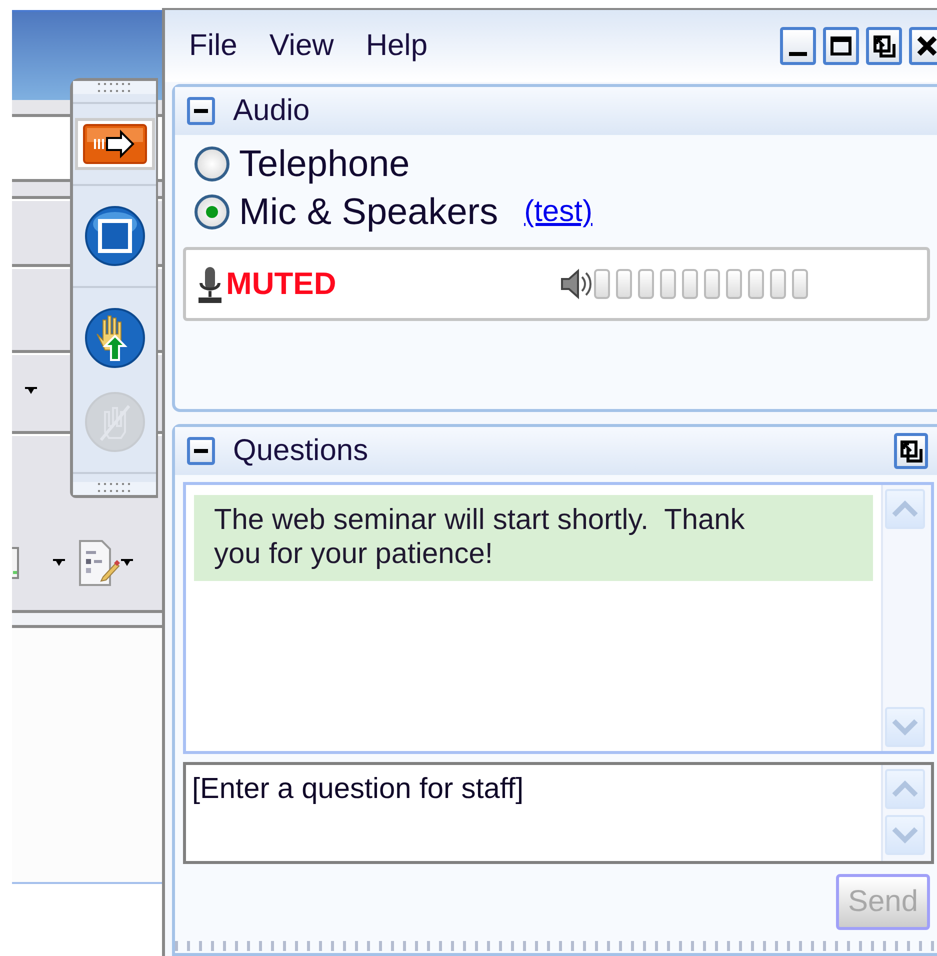  What do you see at coordinates (576, 284) in the screenshot?
I see `speaker-icon` at bounding box center [576, 284].